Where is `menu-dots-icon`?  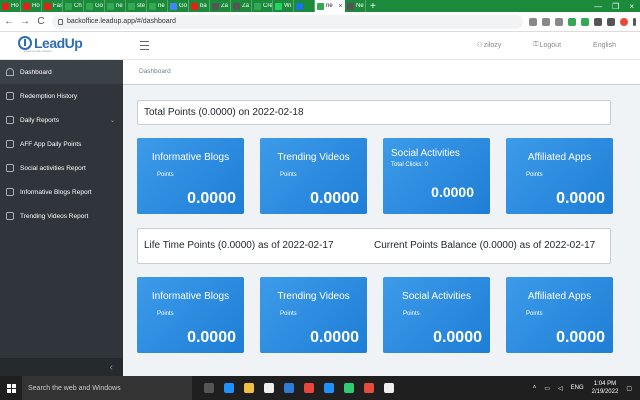
menu-dots-icon is located at coordinates (634, 21).